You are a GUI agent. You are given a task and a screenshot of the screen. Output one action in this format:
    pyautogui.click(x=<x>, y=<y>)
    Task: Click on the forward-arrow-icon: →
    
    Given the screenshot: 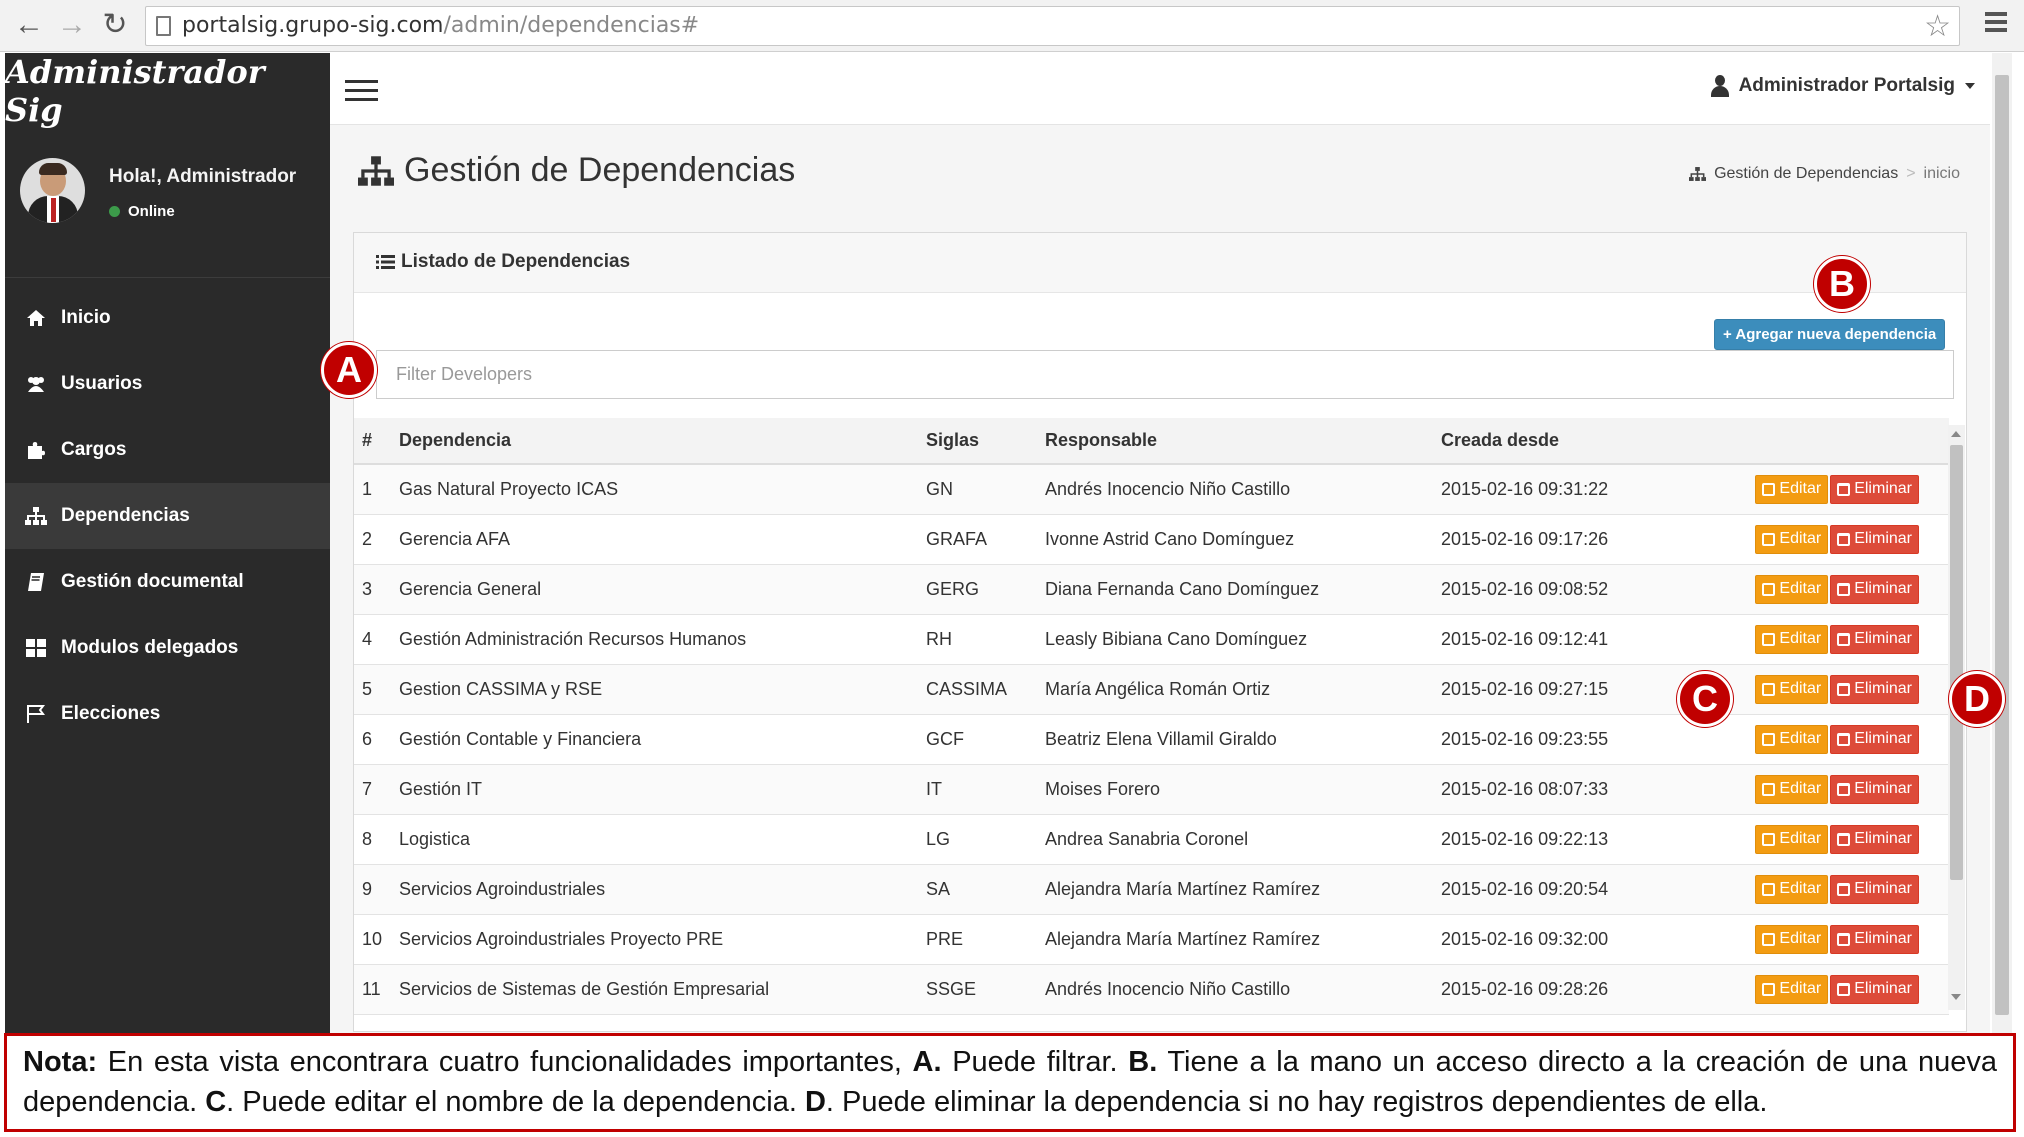 What is the action you would take?
    pyautogui.click(x=72, y=25)
    